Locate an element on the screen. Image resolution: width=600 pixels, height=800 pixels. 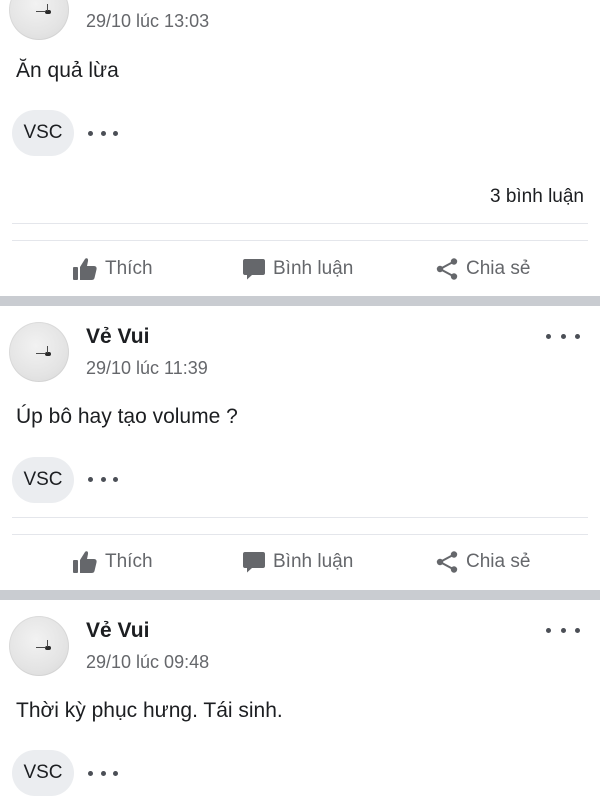
post-text: Úp bô hay tạo volume ? is located at coordinates (127, 416).